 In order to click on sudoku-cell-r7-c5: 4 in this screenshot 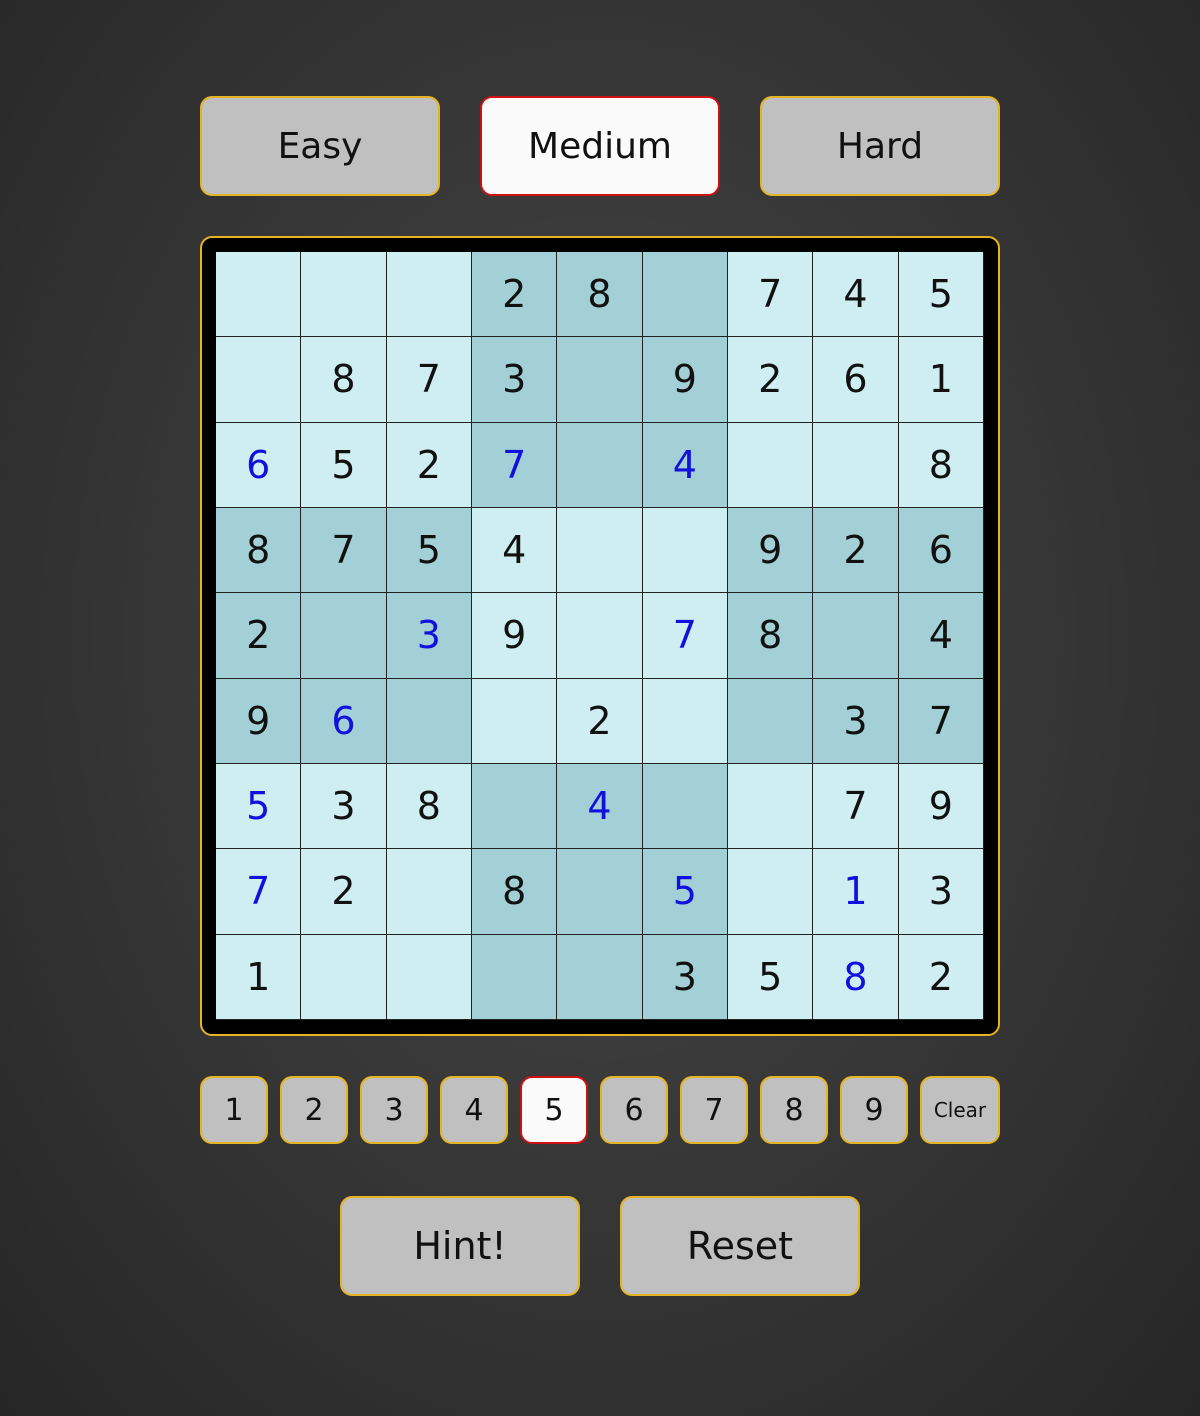, I will do `click(600, 807)`.